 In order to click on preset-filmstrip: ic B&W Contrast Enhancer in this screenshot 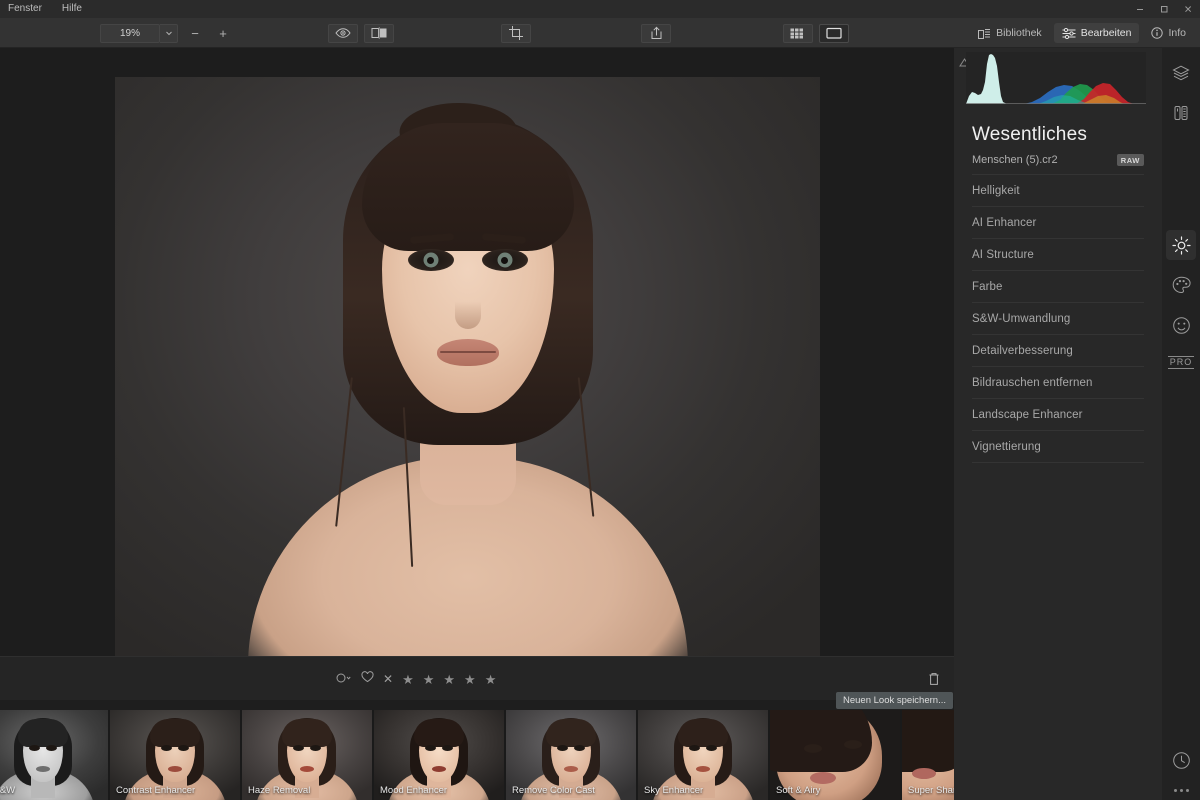, I will do `click(477, 755)`.